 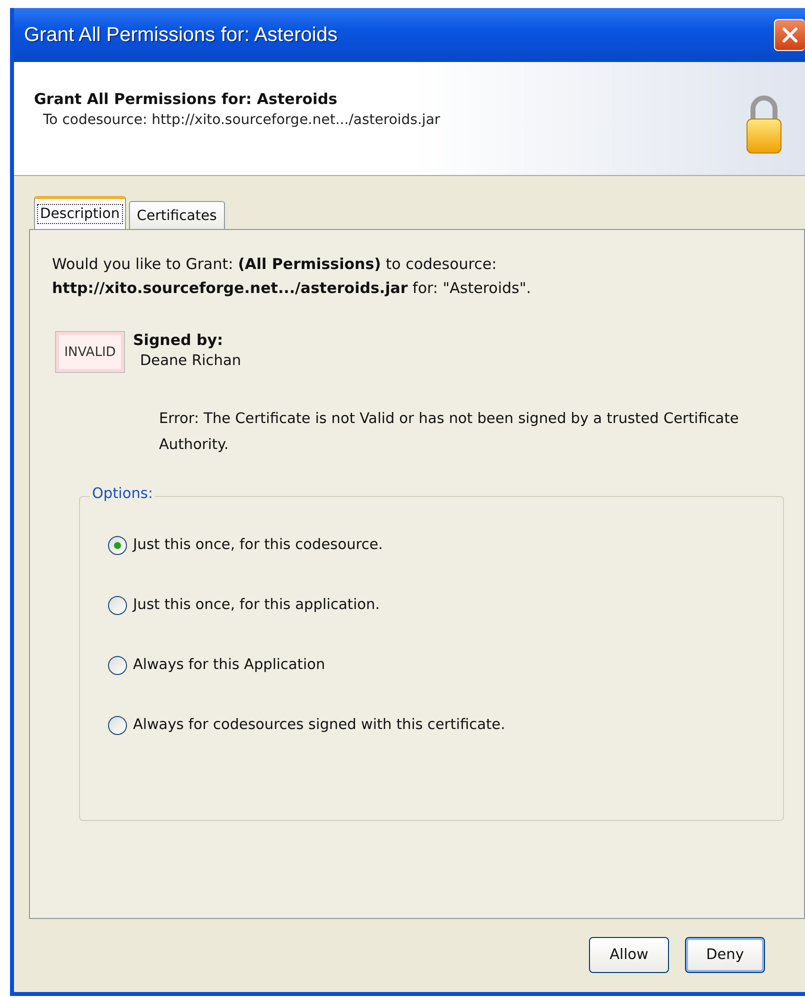 I want to click on error-message: Error: The Certificate is not Valid or has not been signed by a trusted Certificate Authority., so click(x=449, y=432).